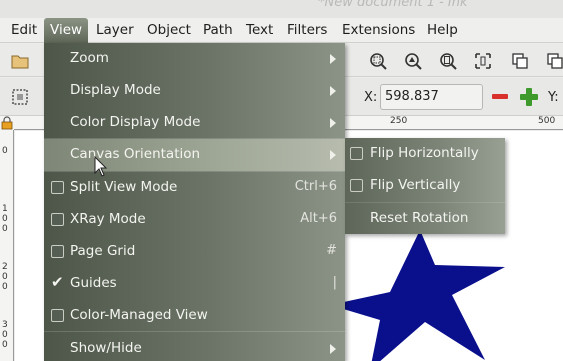 The width and height of the screenshot is (563, 361). Describe the element at coordinates (378, 61) in the screenshot. I see `zoom-selection-icon` at that location.